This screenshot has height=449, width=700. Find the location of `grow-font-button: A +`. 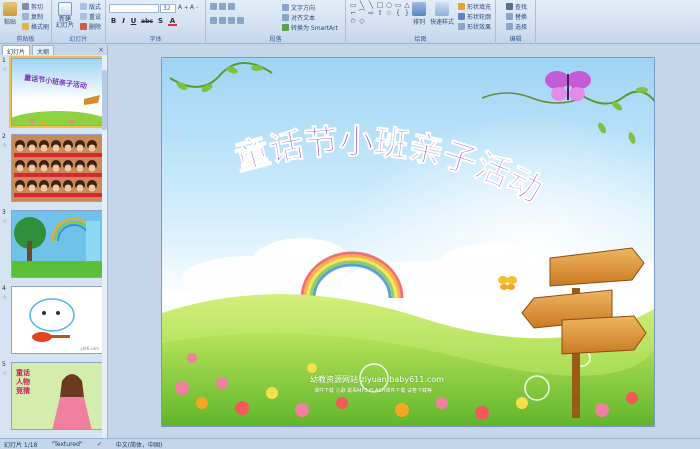

grow-font-button: A + is located at coordinates (183, 7).